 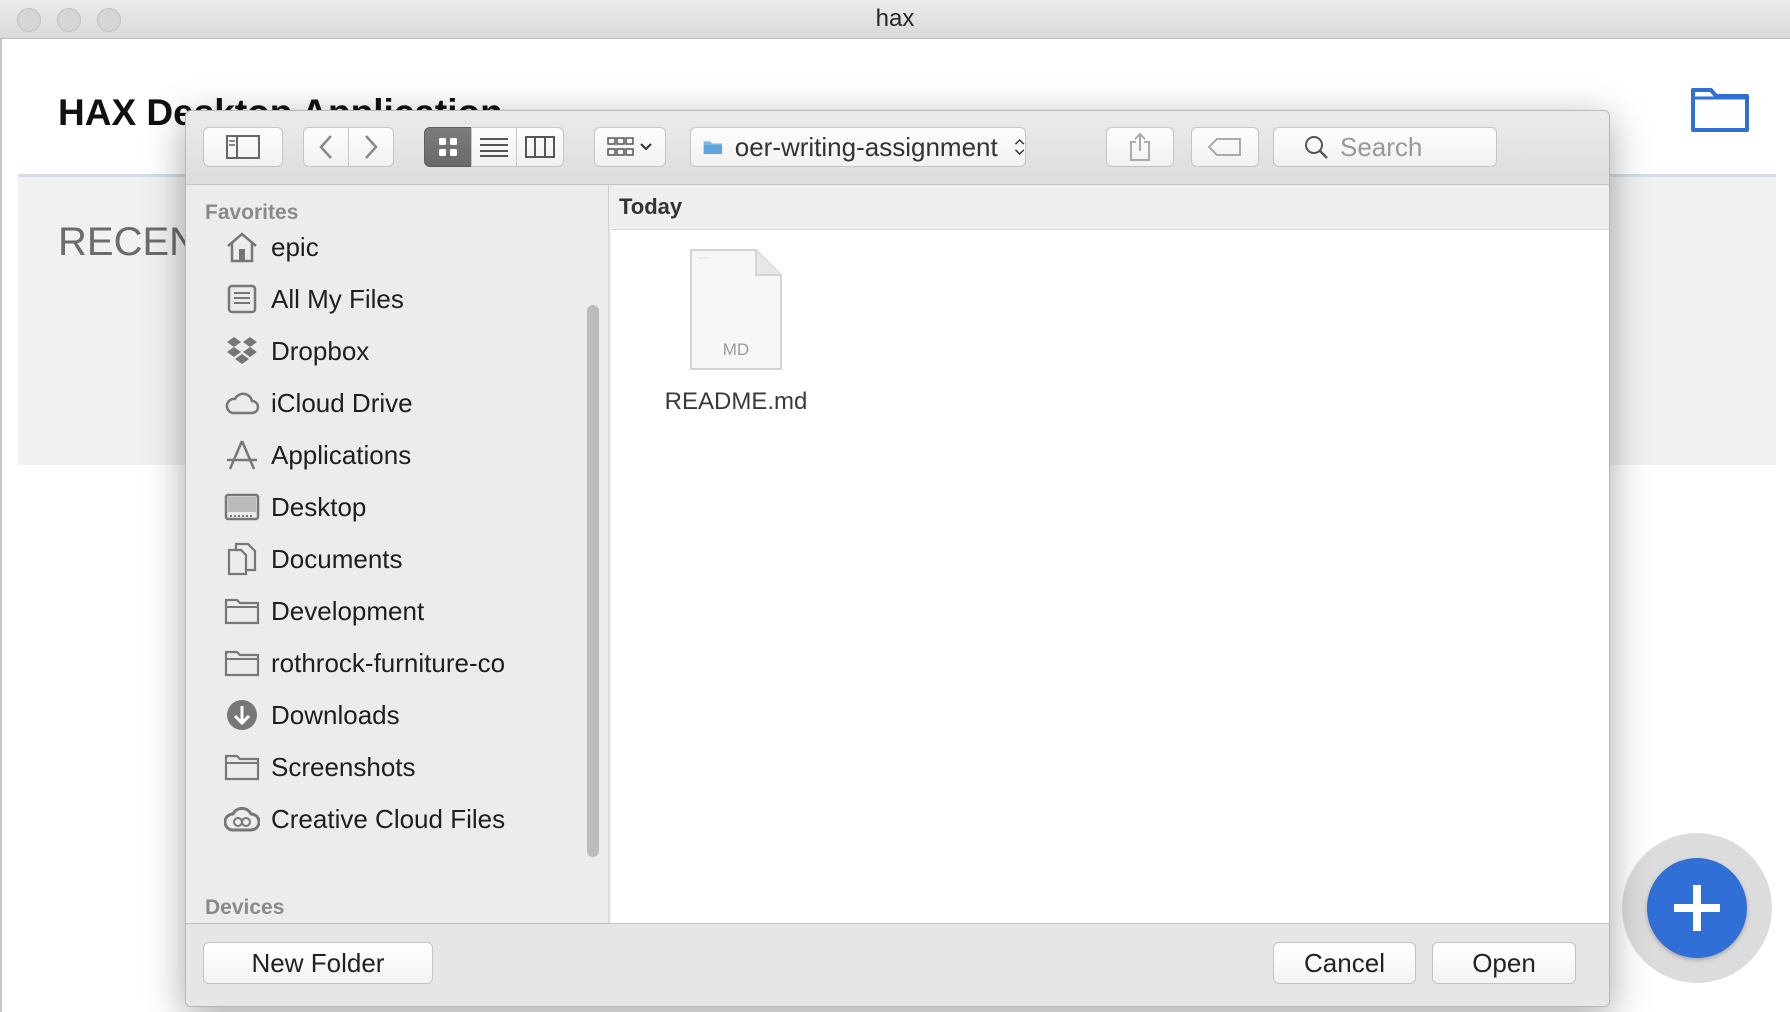 I want to click on new-folder-button: New Folder, so click(x=318, y=963).